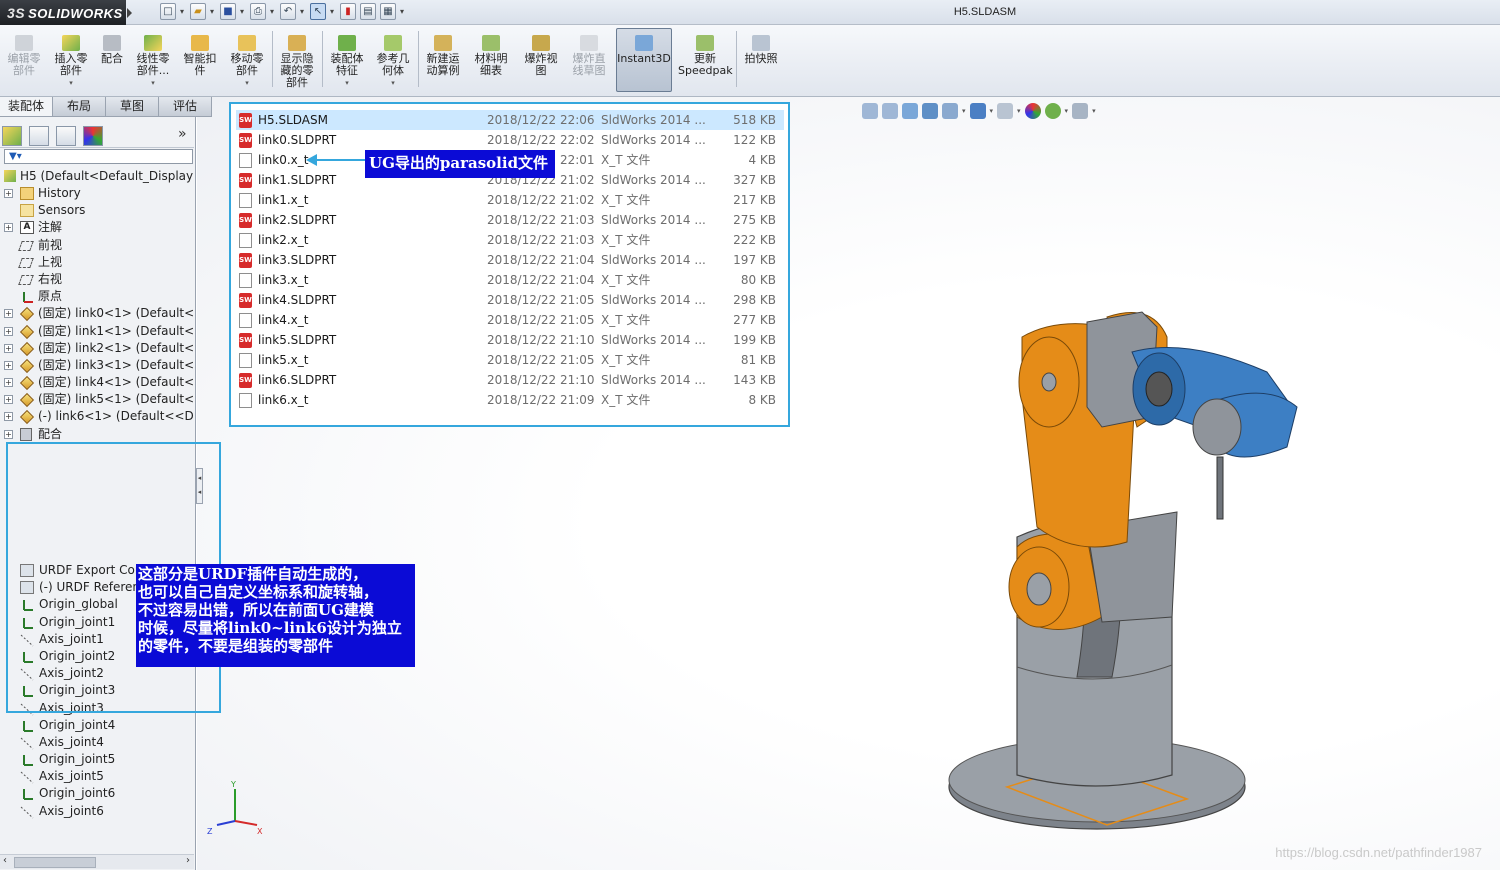 The width and height of the screenshot is (1500, 870). What do you see at coordinates (910, 111) in the screenshot?
I see `previous-view-icon` at bounding box center [910, 111].